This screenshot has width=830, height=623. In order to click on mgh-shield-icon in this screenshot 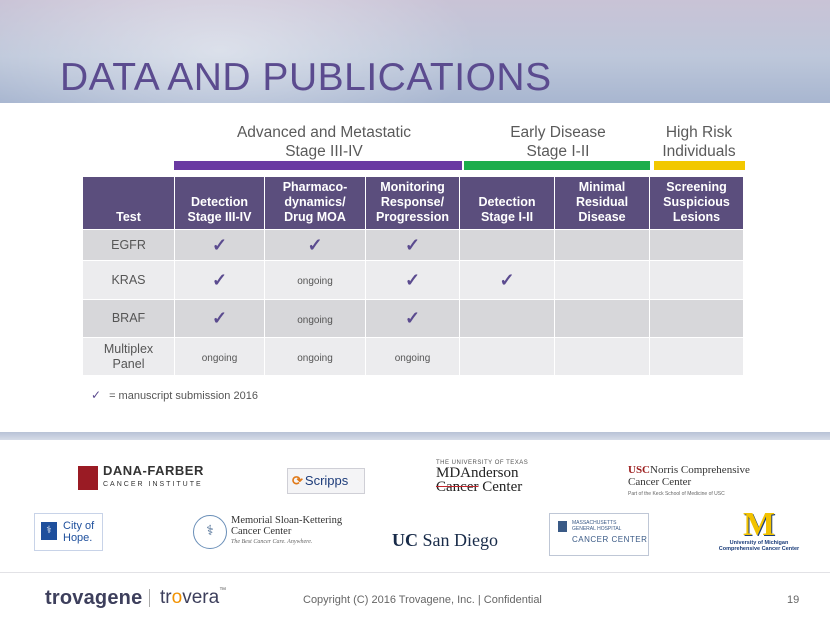, I will do `click(562, 526)`.